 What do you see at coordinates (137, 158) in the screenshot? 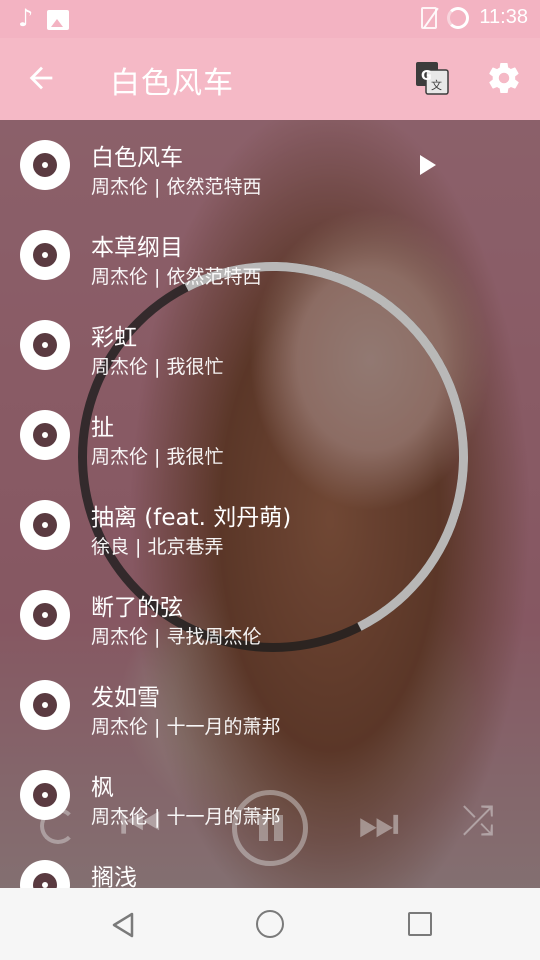
I see `song-title: 白色风车` at bounding box center [137, 158].